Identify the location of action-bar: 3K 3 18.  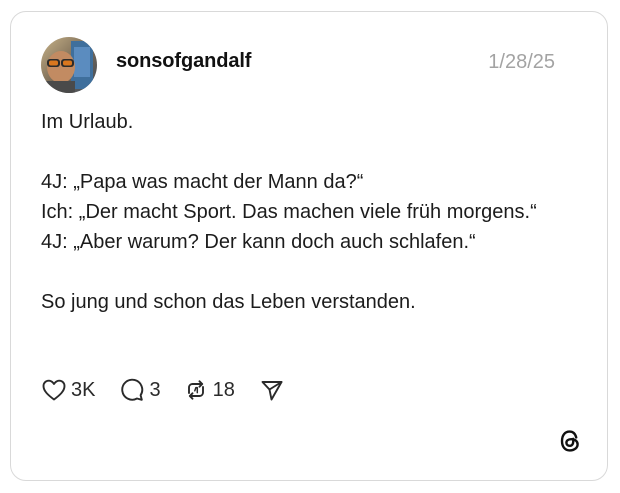
(163, 390).